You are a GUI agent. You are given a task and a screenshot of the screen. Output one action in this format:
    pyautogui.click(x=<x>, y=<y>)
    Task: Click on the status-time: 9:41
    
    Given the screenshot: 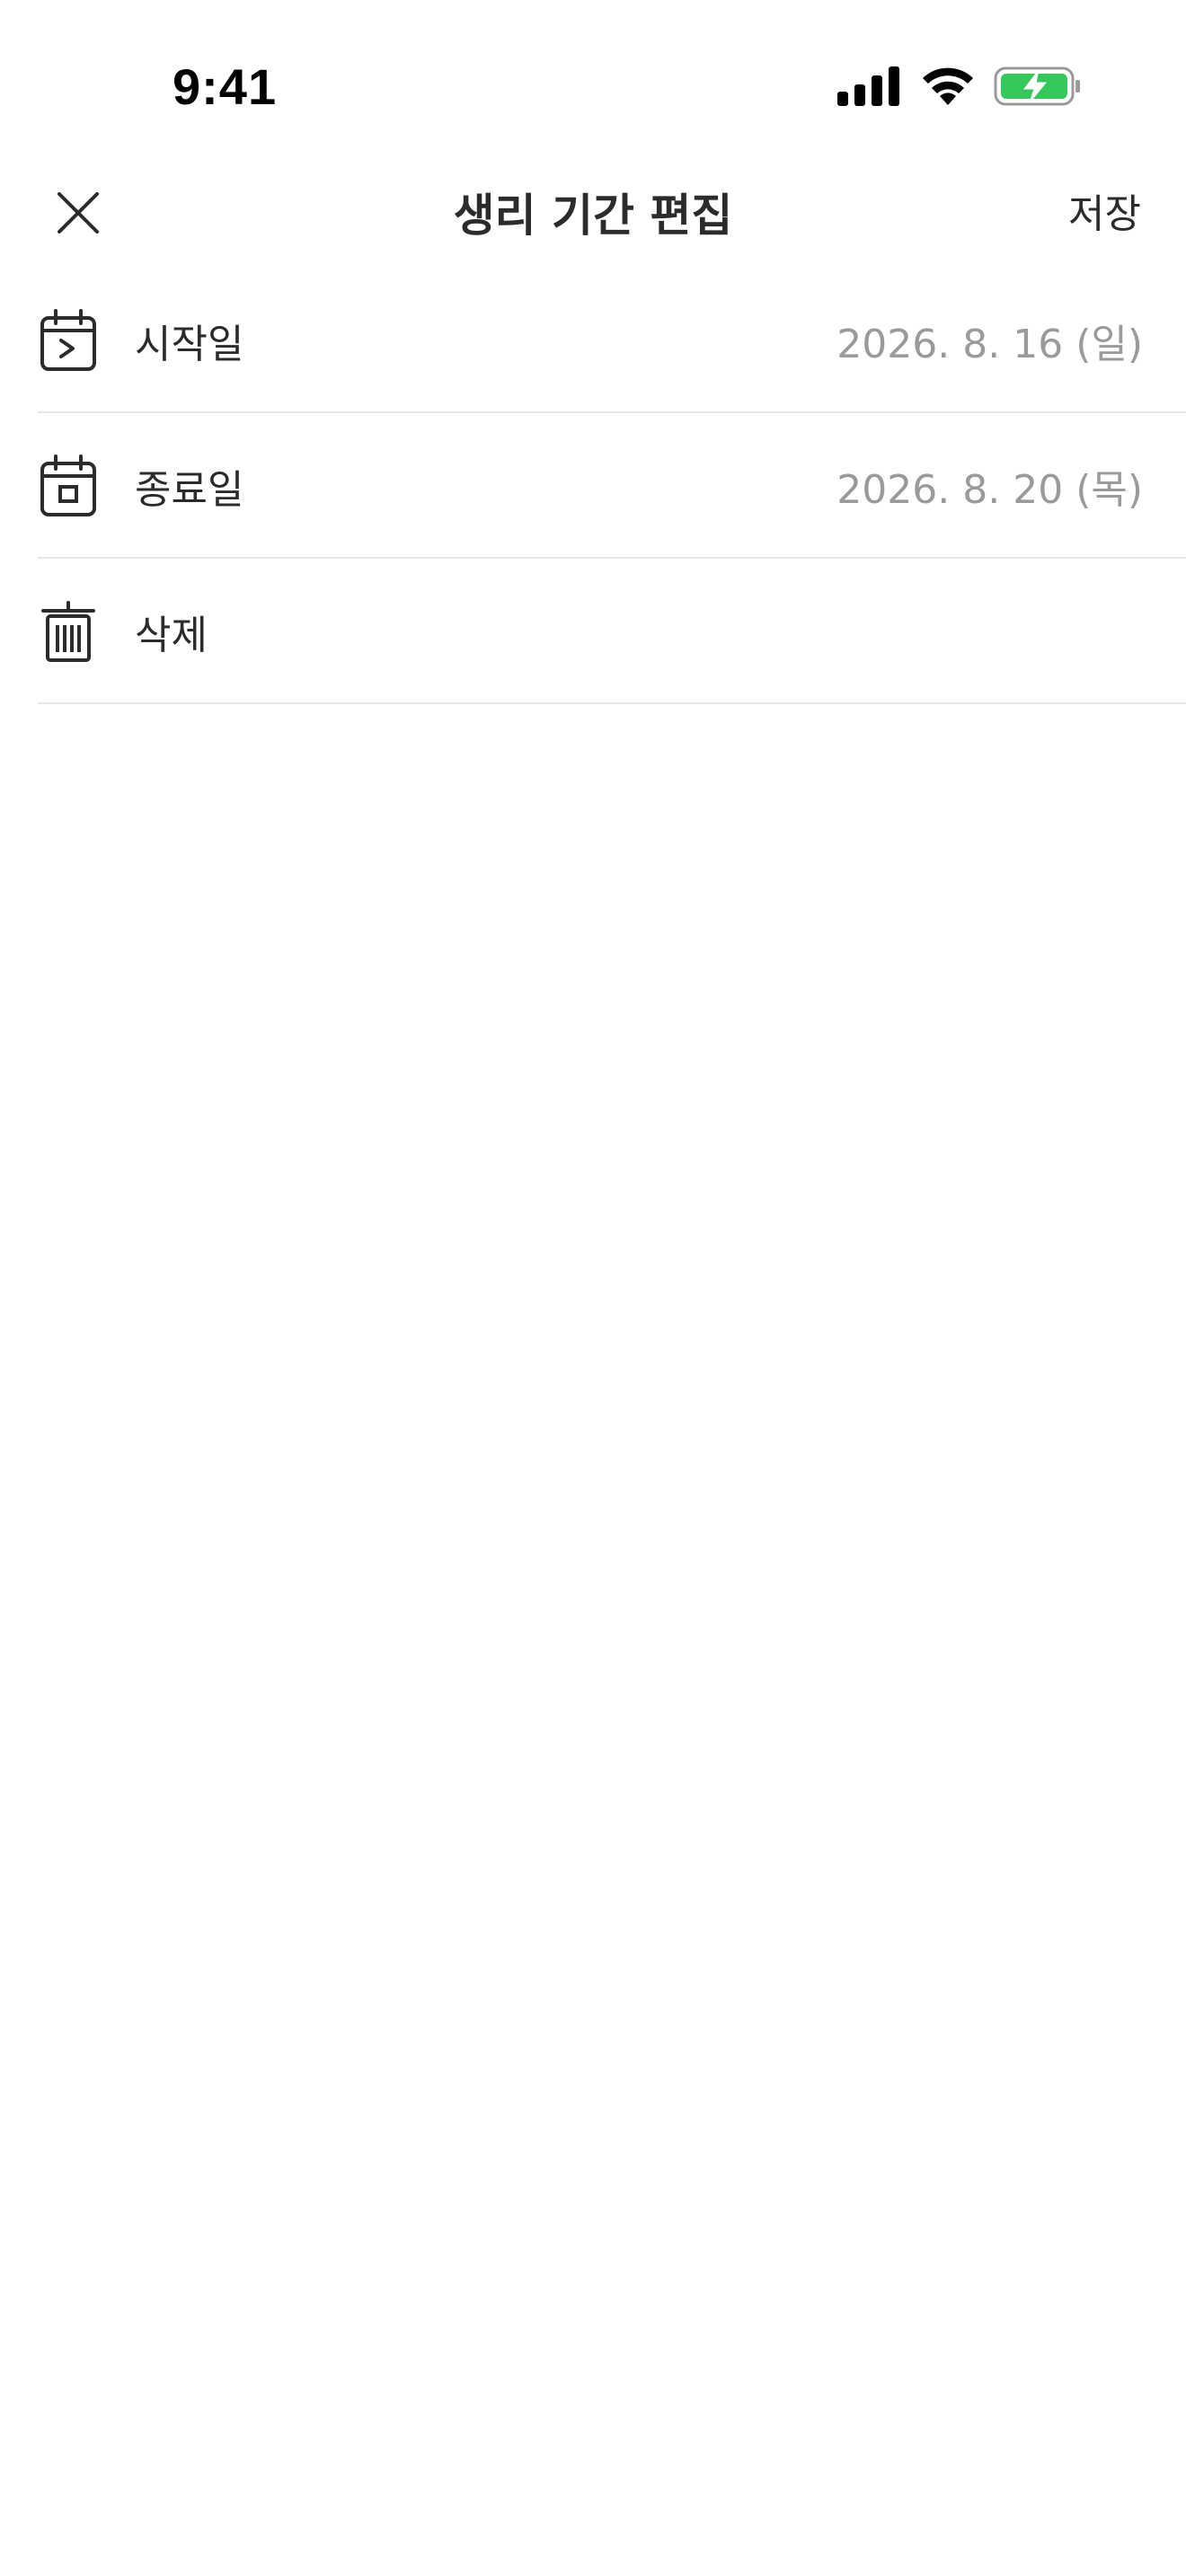 What is the action you would take?
    pyautogui.click(x=225, y=86)
    